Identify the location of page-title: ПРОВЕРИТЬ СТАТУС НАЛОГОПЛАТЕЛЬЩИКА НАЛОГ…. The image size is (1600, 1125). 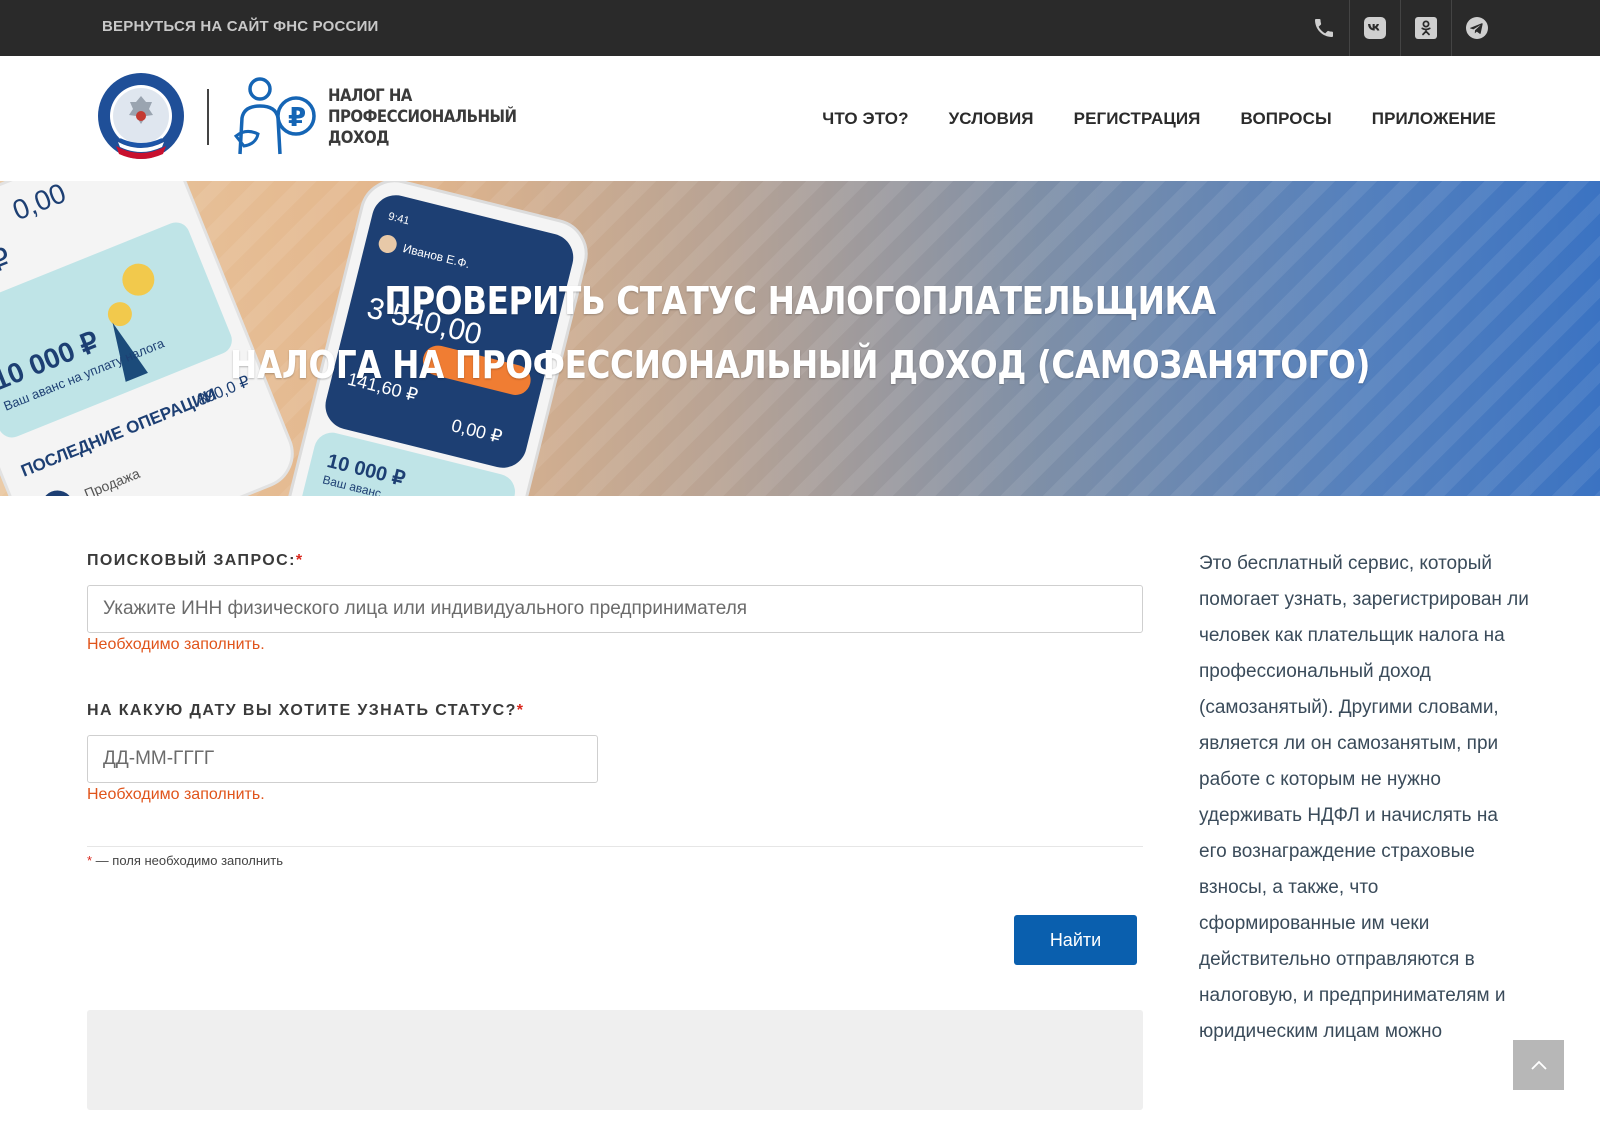
(800, 333).